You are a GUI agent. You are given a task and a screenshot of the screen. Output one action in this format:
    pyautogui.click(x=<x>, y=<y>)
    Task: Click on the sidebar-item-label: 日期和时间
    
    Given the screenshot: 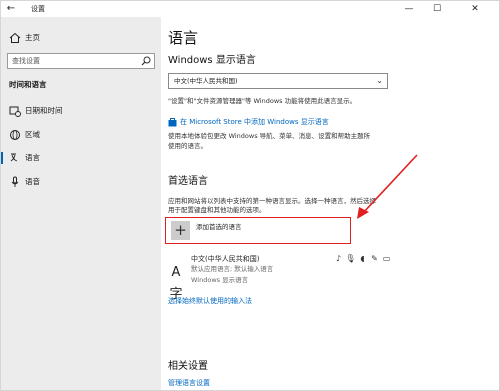 What is the action you would take?
    pyautogui.click(x=44, y=110)
    